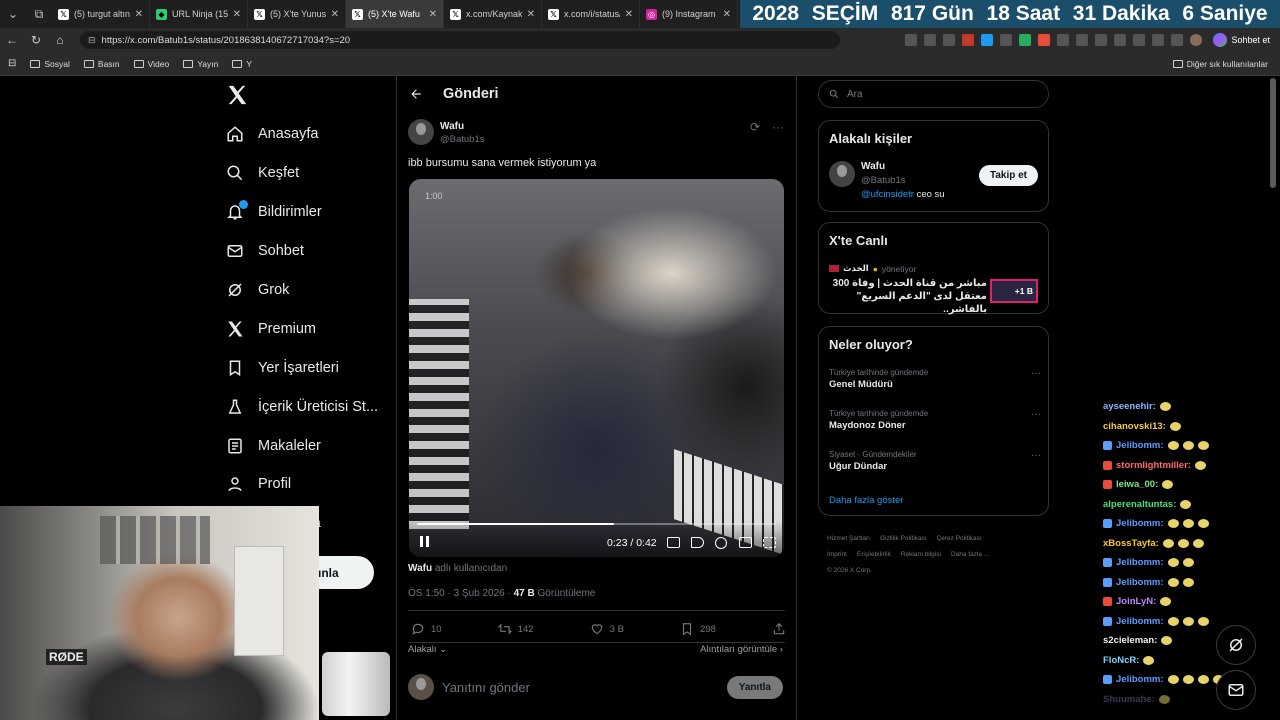 This screenshot has height=720, width=1280. I want to click on bookmark-button: 298, so click(698, 629).